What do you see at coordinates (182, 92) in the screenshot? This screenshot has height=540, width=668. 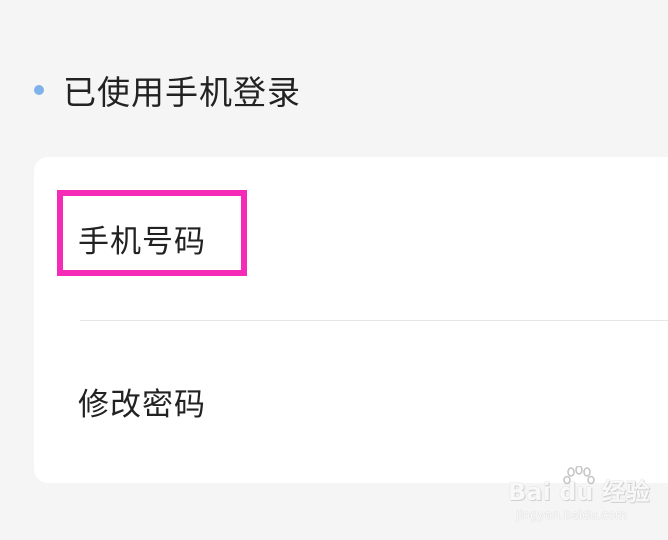 I see `section-title: 已使用手机登录` at bounding box center [182, 92].